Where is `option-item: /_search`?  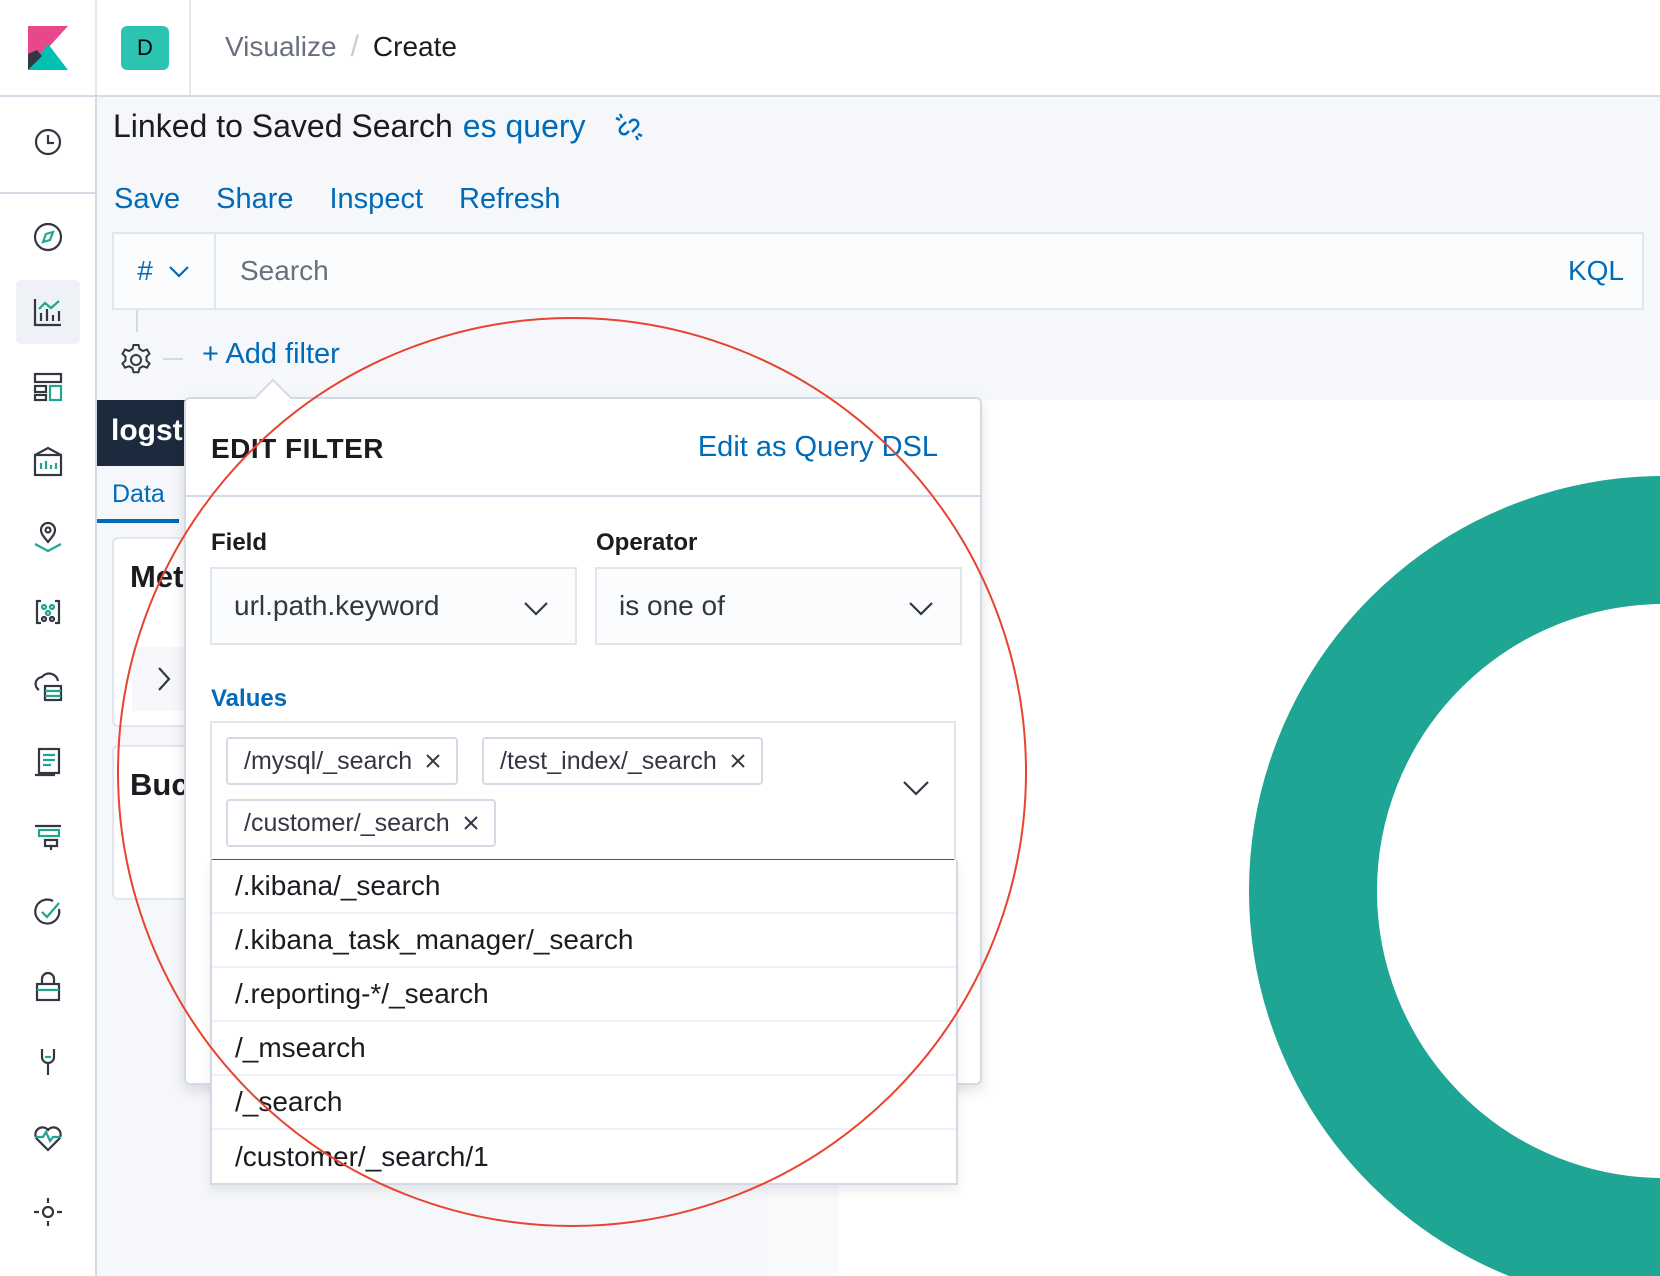 option-item: /_search is located at coordinates (584, 1103).